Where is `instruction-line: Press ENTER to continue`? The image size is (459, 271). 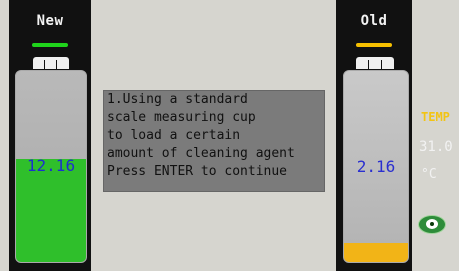
instruction-line: Press ENTER to continue is located at coordinates (197, 171).